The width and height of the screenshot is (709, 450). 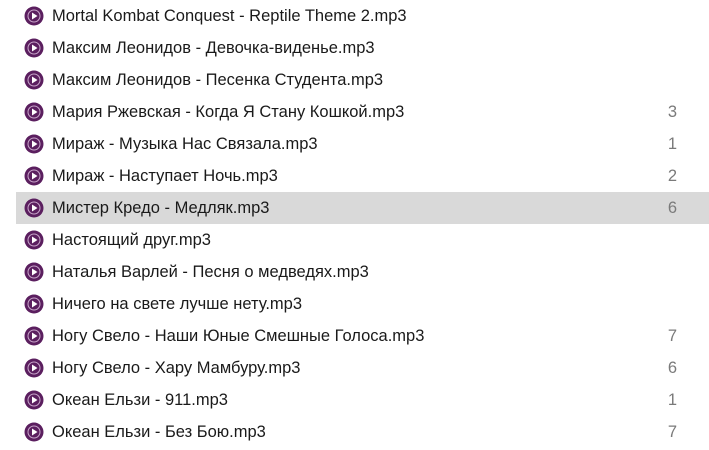 What do you see at coordinates (210, 272) in the screenshot?
I see `file-name: Наталья Варлей - Песня о медведях.mp3` at bounding box center [210, 272].